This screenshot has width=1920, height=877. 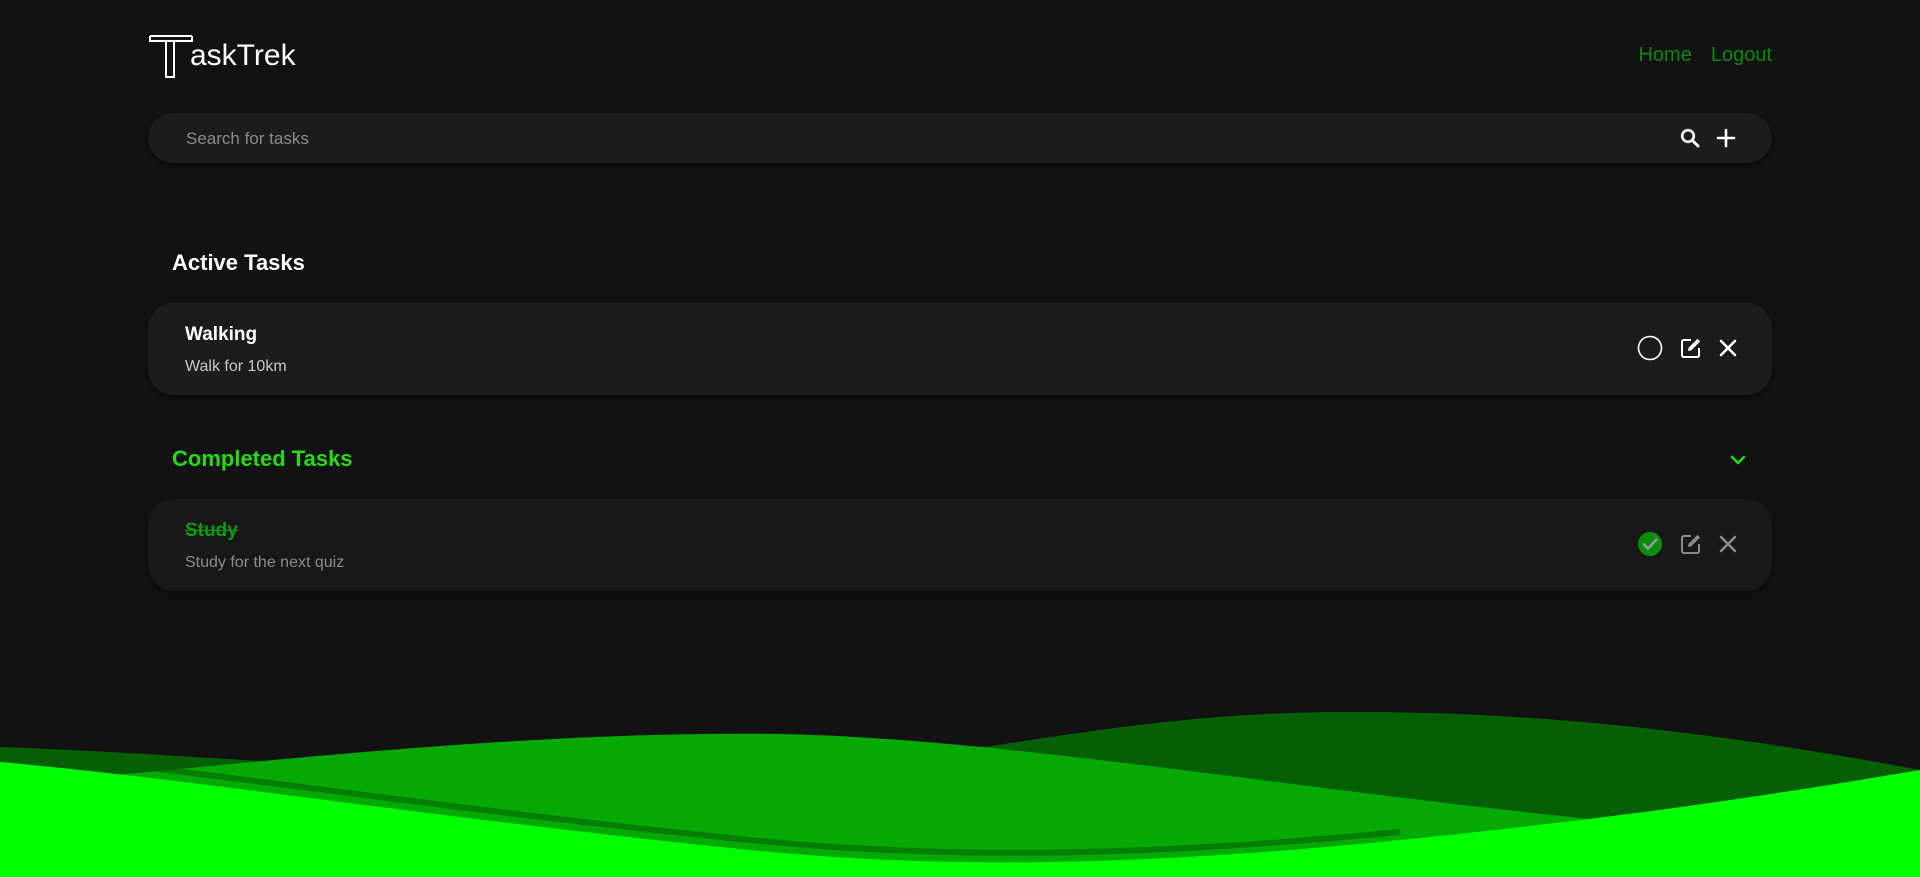 I want to click on plus-icon, so click(x=1726, y=138).